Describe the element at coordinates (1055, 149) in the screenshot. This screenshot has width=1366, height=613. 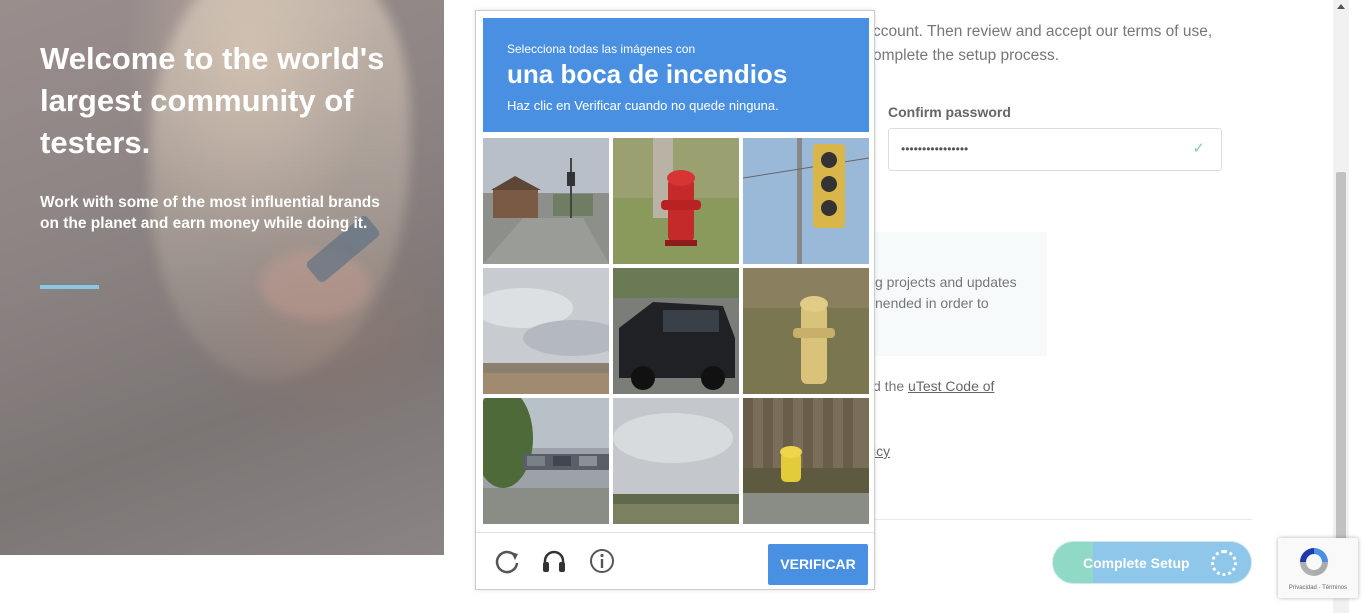
I see `confirm-password-field: •••••••••••••••• ✓` at that location.